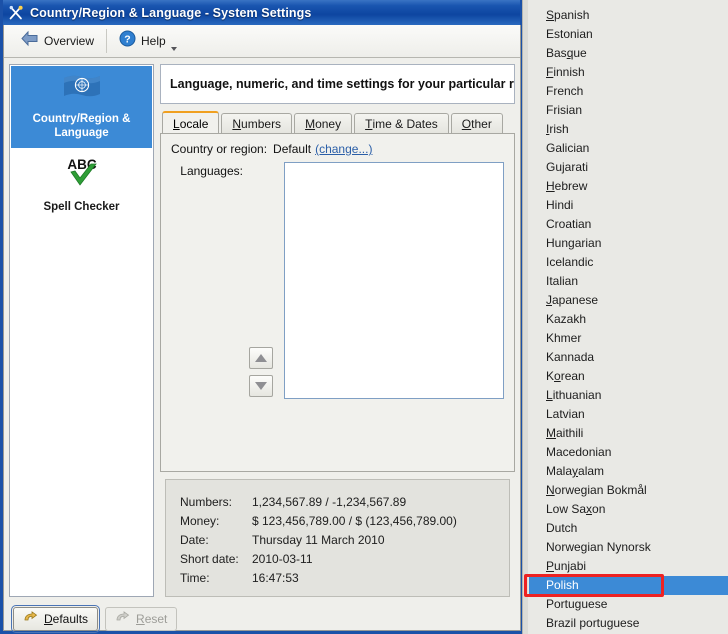 Image resolution: width=728 pixels, height=634 pixels. I want to click on dropdown-item: French, so click(628, 91).